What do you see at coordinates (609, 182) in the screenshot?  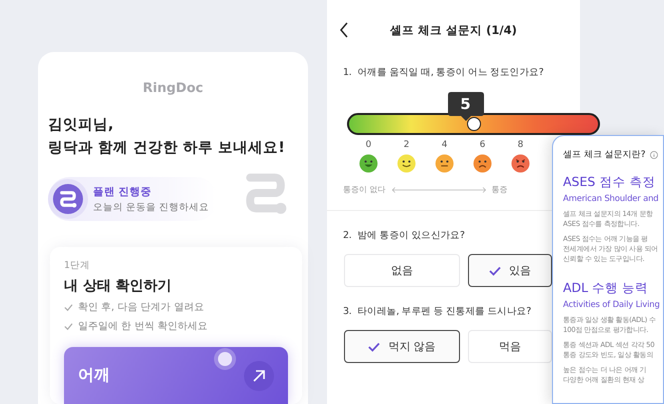 I see `section-heading: ASES 점수 측정` at bounding box center [609, 182].